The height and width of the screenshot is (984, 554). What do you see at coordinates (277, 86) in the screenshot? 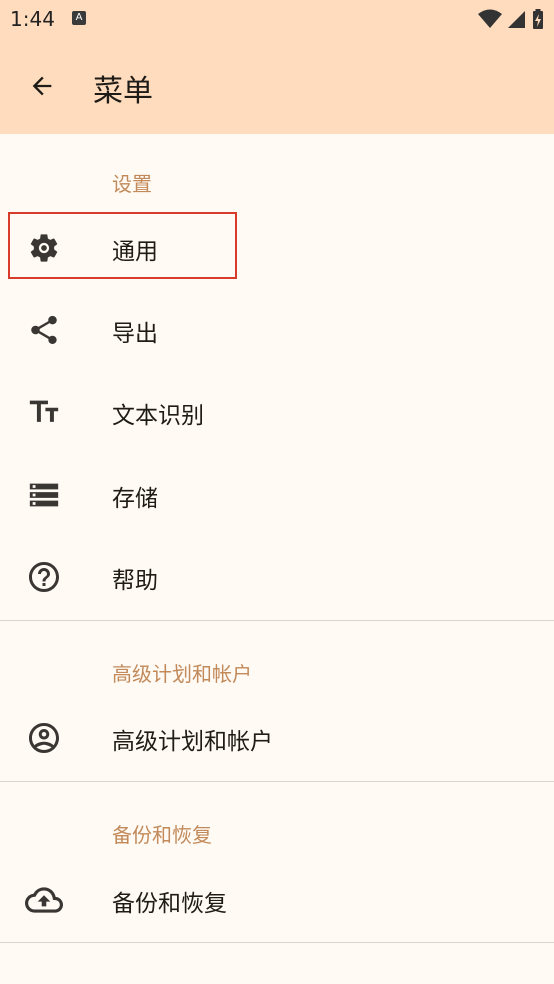
I see `app-bar: 菜单` at bounding box center [277, 86].